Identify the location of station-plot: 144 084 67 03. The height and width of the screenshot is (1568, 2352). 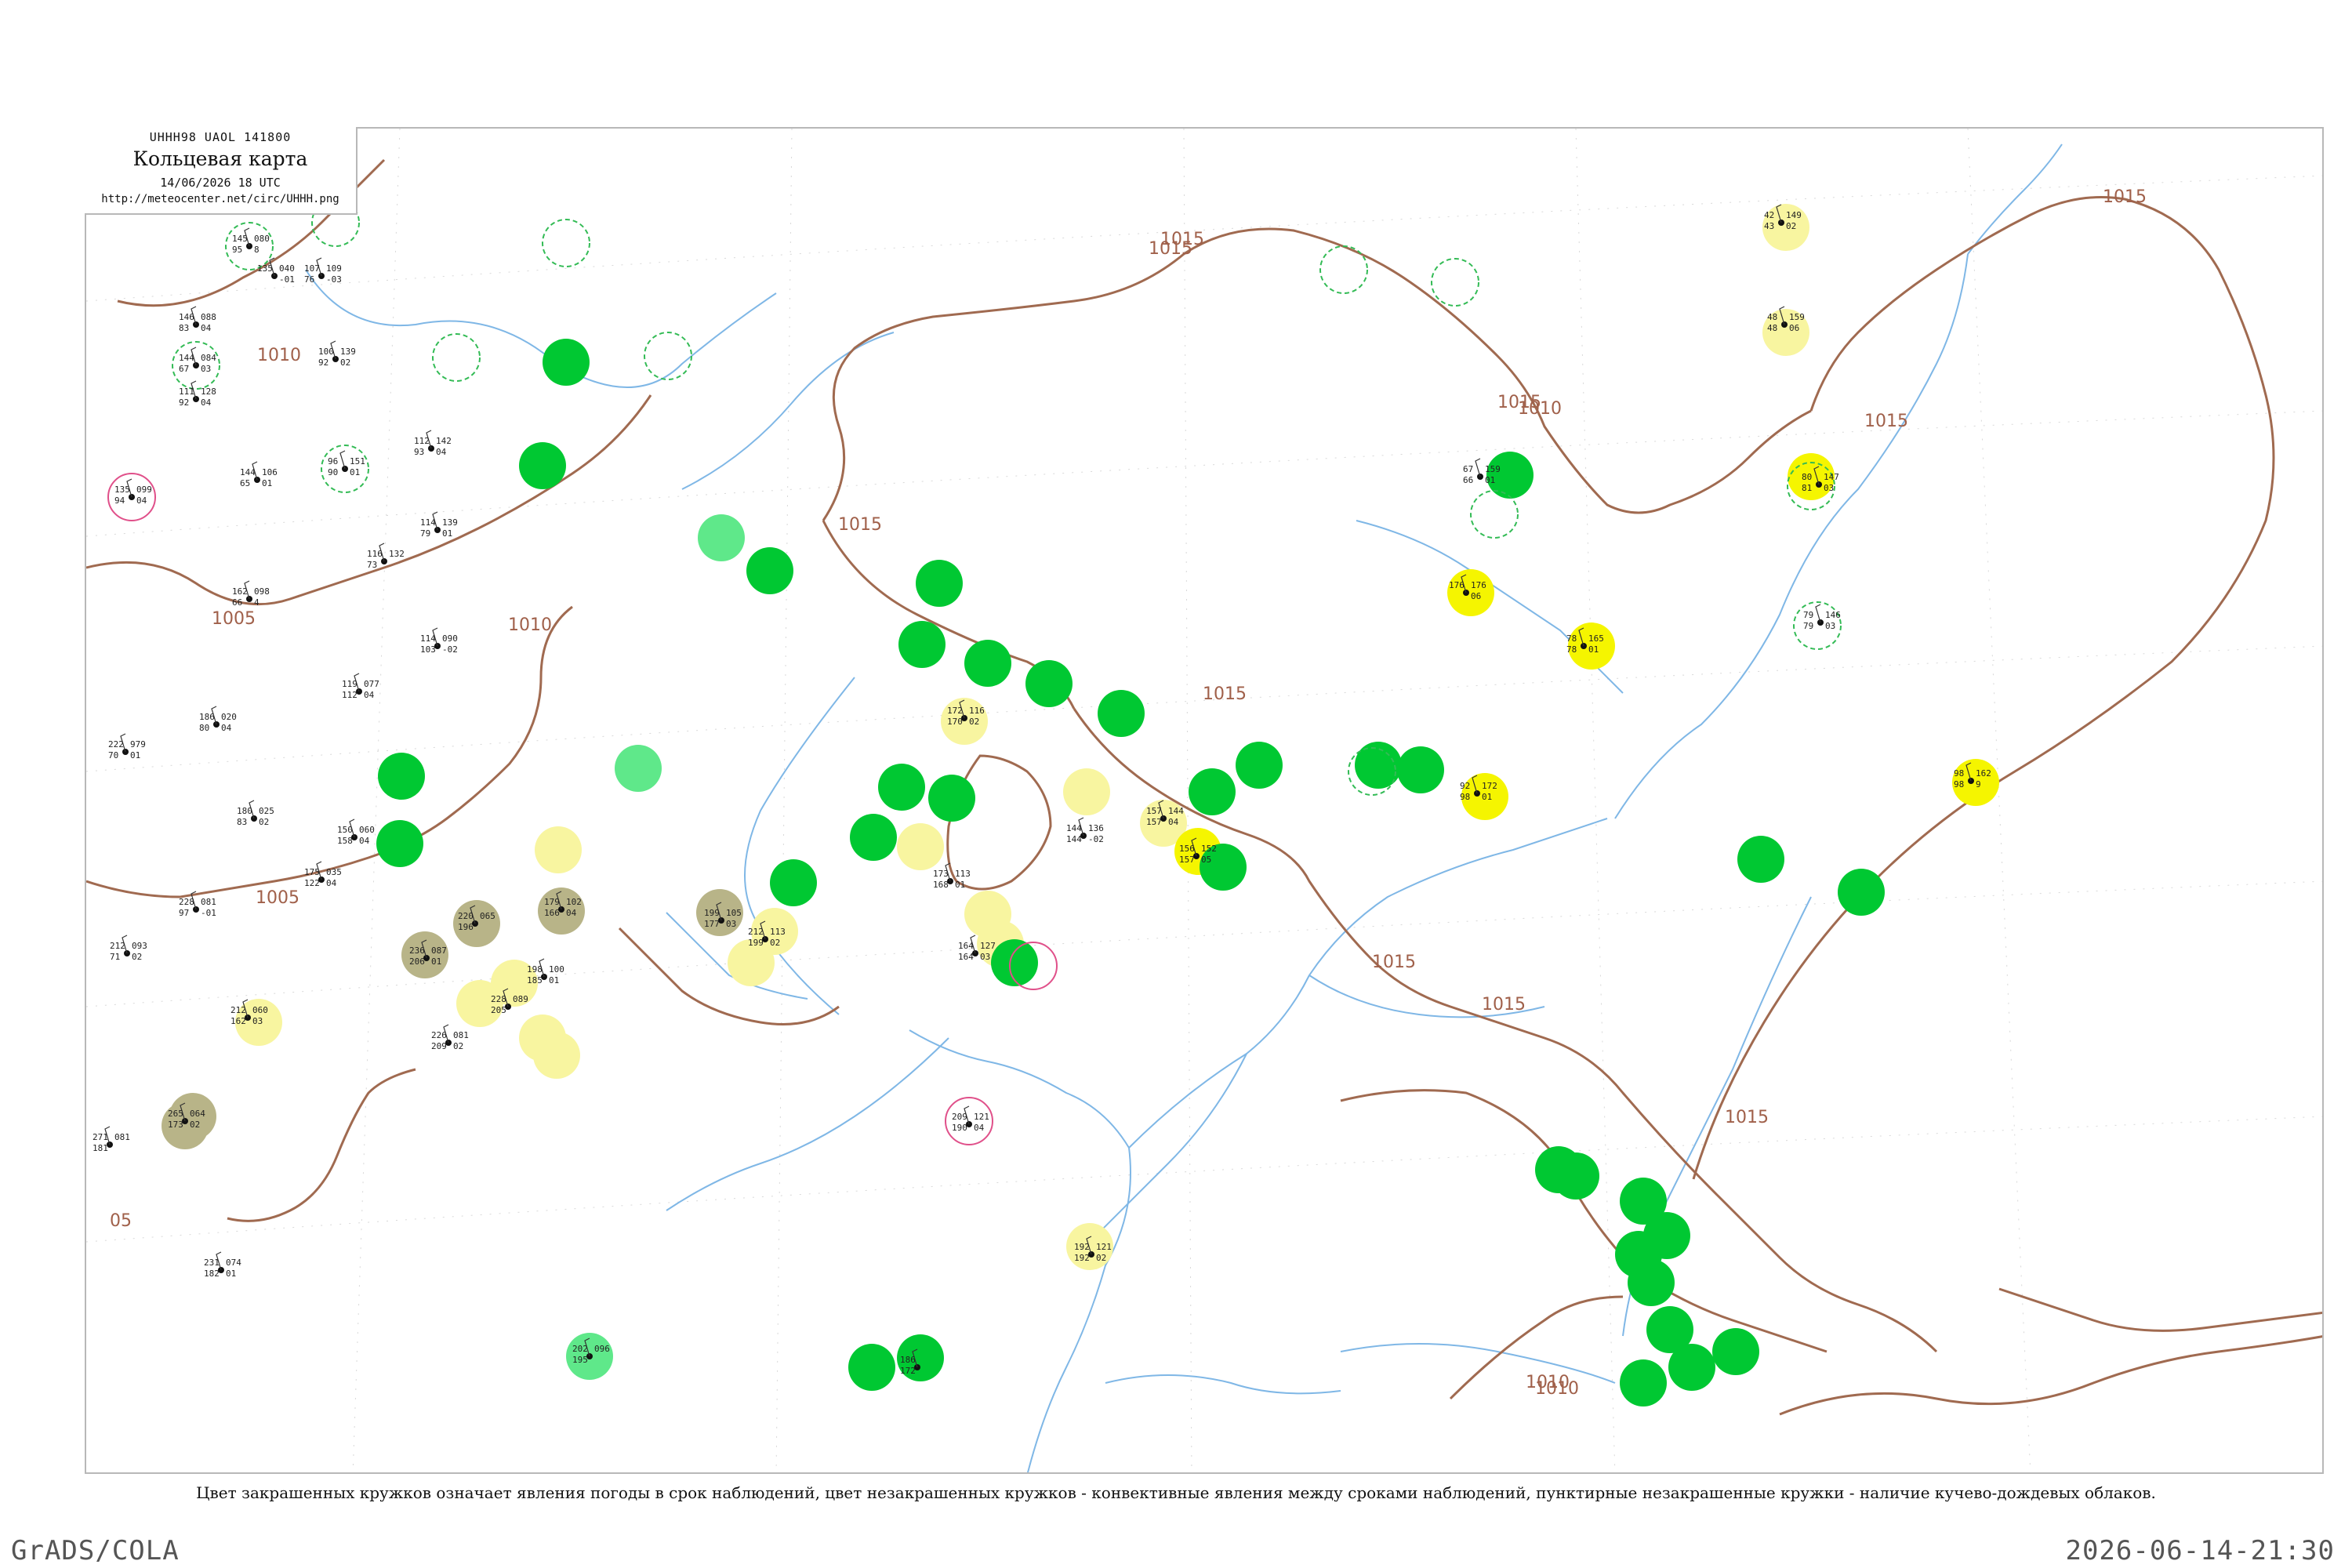
(197, 360).